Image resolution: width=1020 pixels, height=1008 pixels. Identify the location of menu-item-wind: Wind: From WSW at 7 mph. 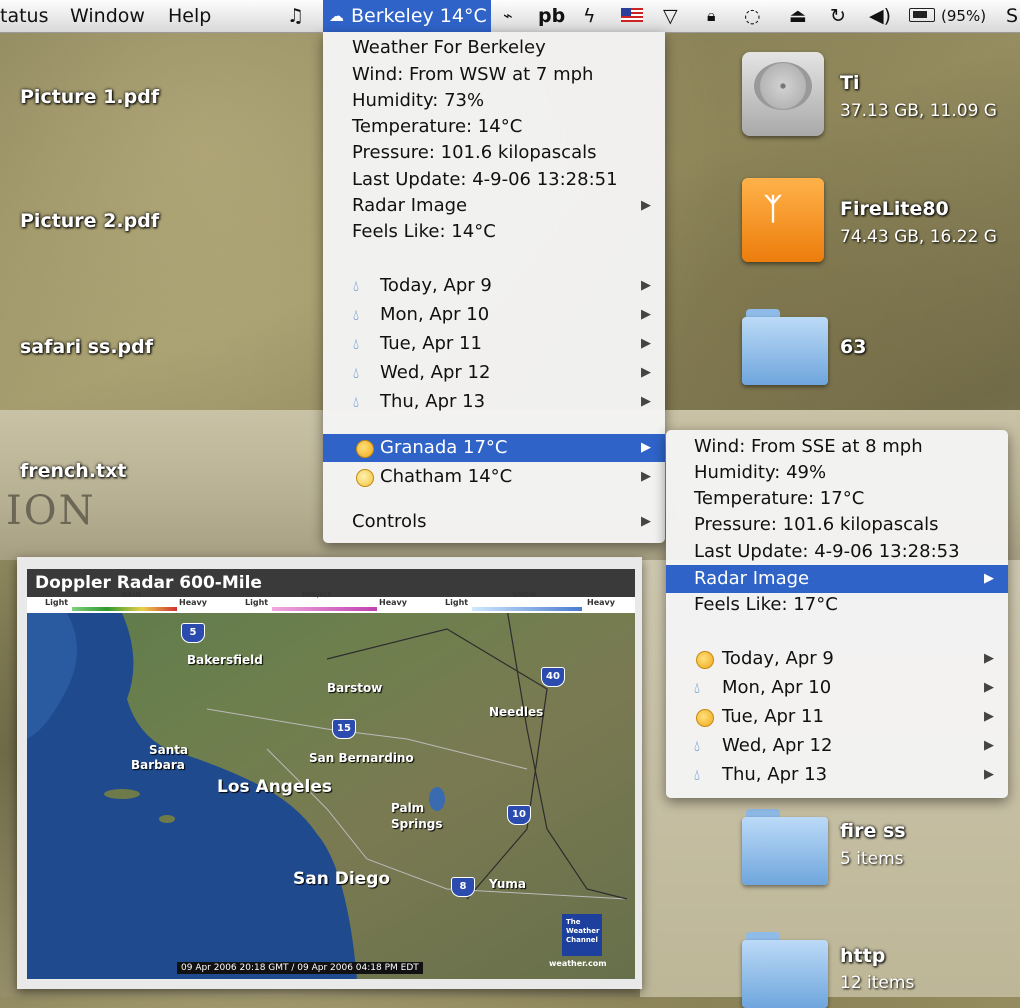
(494, 75).